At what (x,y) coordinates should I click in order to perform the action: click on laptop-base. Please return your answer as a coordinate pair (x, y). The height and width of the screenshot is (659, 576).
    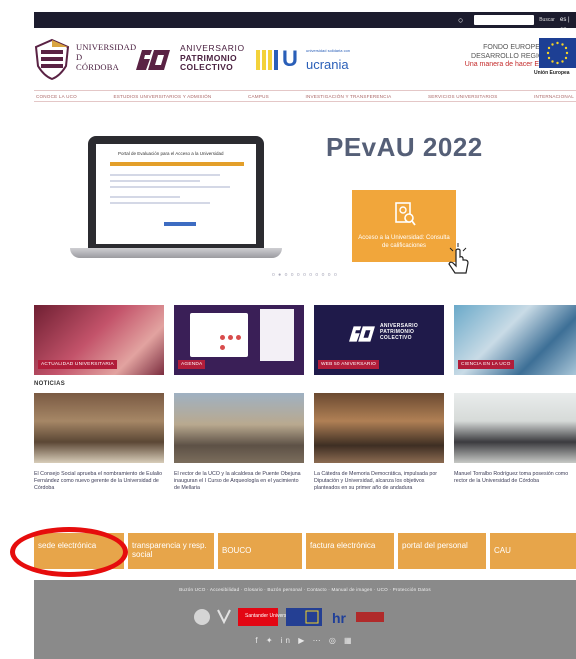
    Looking at the image, I should click on (176, 253).